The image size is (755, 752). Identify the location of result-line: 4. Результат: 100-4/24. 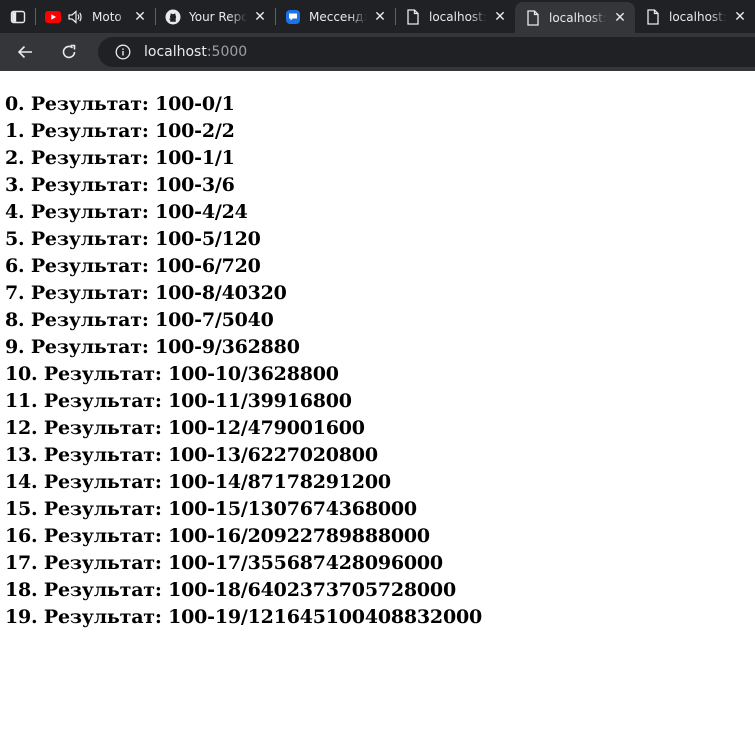
(126, 212).